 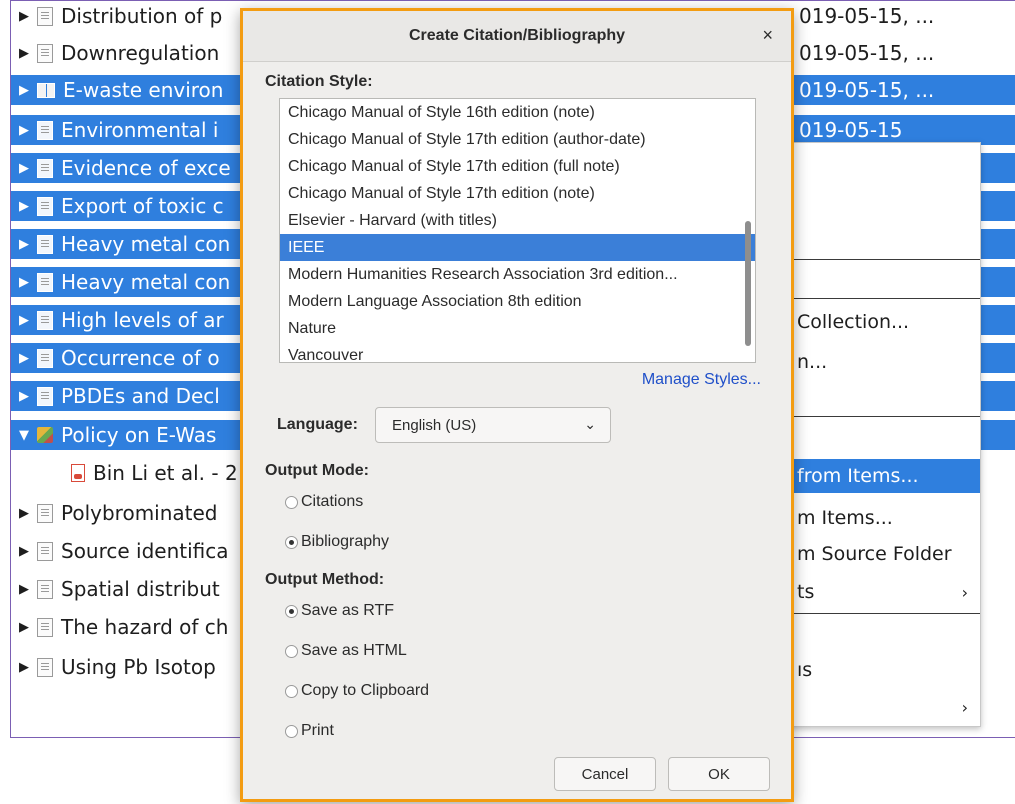 I want to click on style-list-item: Vancouver, so click(x=517, y=352).